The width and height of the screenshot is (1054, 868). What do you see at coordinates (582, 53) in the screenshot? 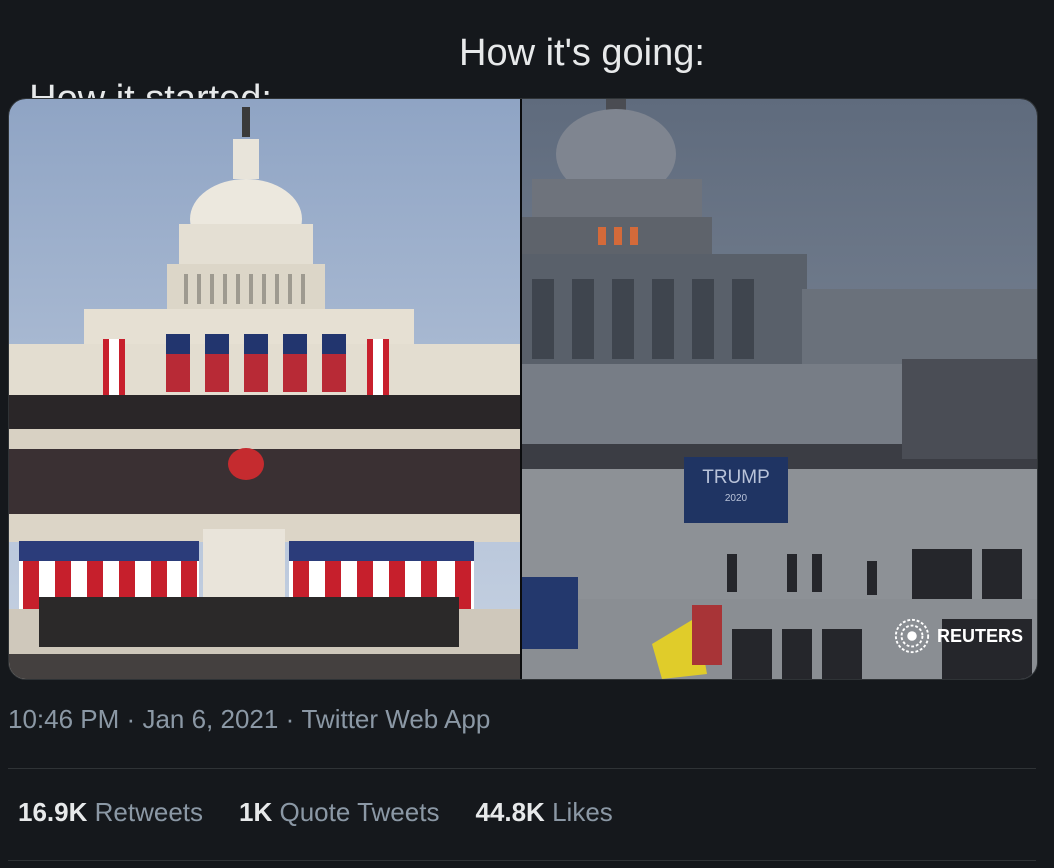
I see `tweet-text-right: How it's going:` at bounding box center [582, 53].